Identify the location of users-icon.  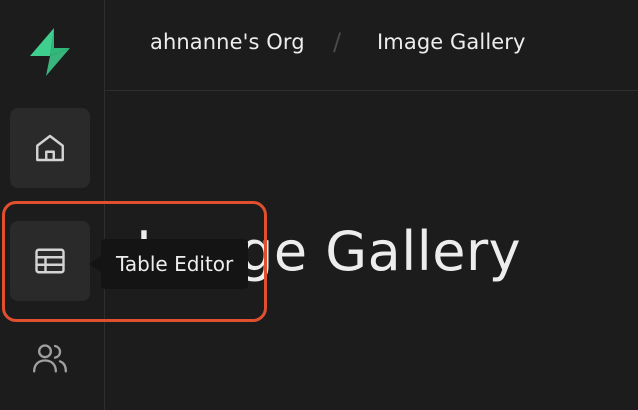
(50, 358).